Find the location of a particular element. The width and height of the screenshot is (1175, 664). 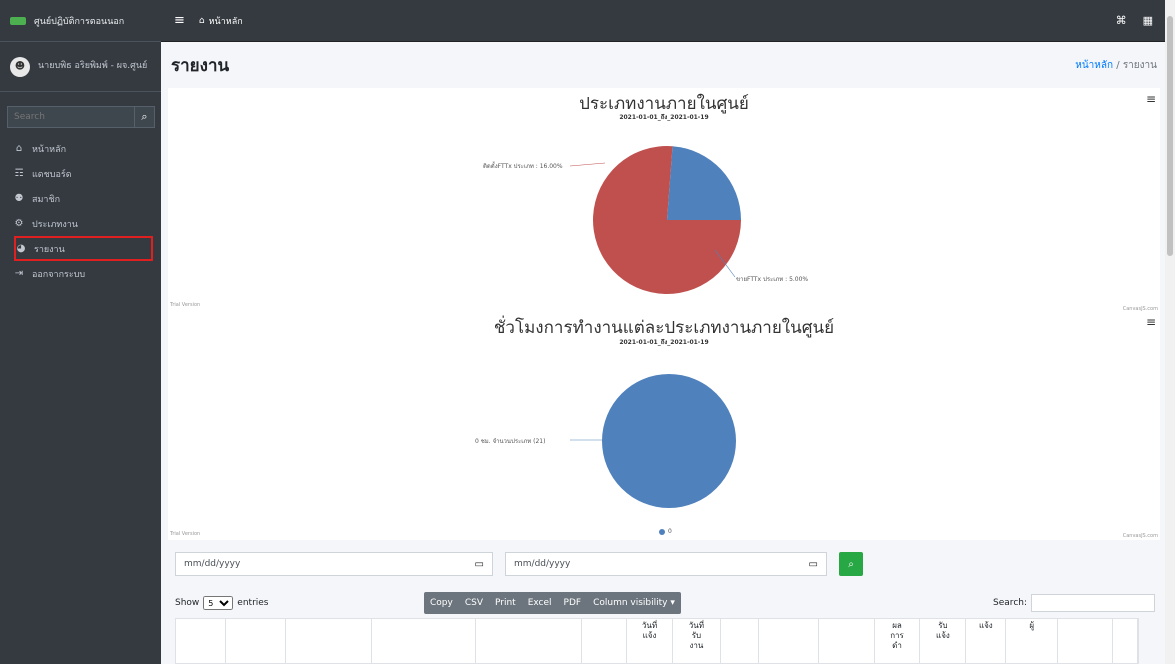

table-header-cell: แจ้ง is located at coordinates (986, 641).